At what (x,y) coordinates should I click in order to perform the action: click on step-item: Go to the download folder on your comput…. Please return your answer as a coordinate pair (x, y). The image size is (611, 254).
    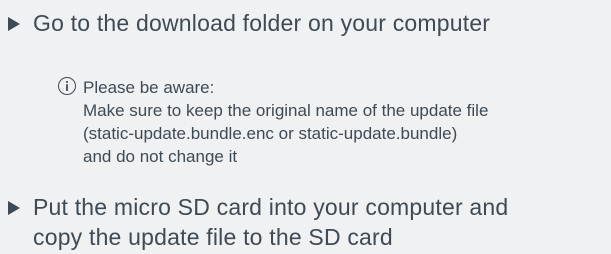
    Looking at the image, I should click on (305, 23).